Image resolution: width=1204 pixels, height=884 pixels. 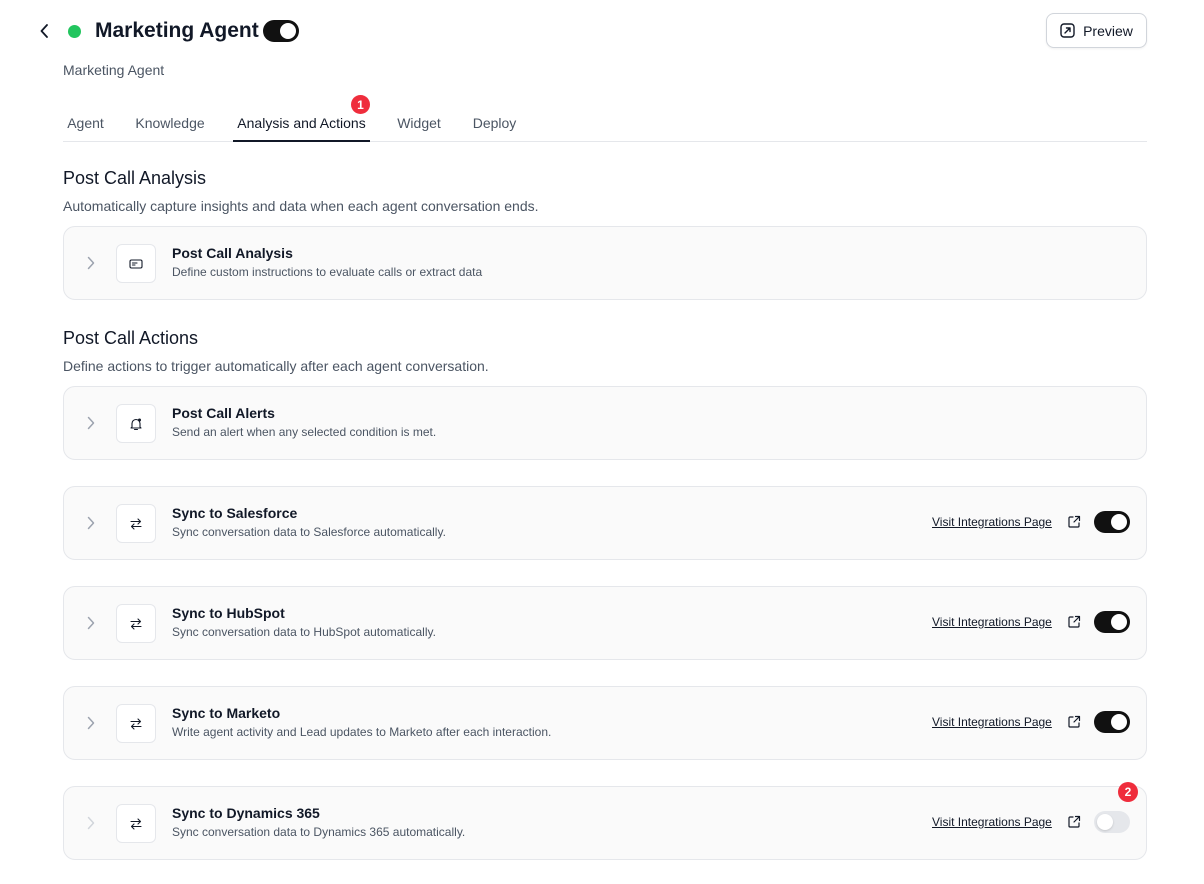 What do you see at coordinates (1067, 30) in the screenshot?
I see `preview-icon` at bounding box center [1067, 30].